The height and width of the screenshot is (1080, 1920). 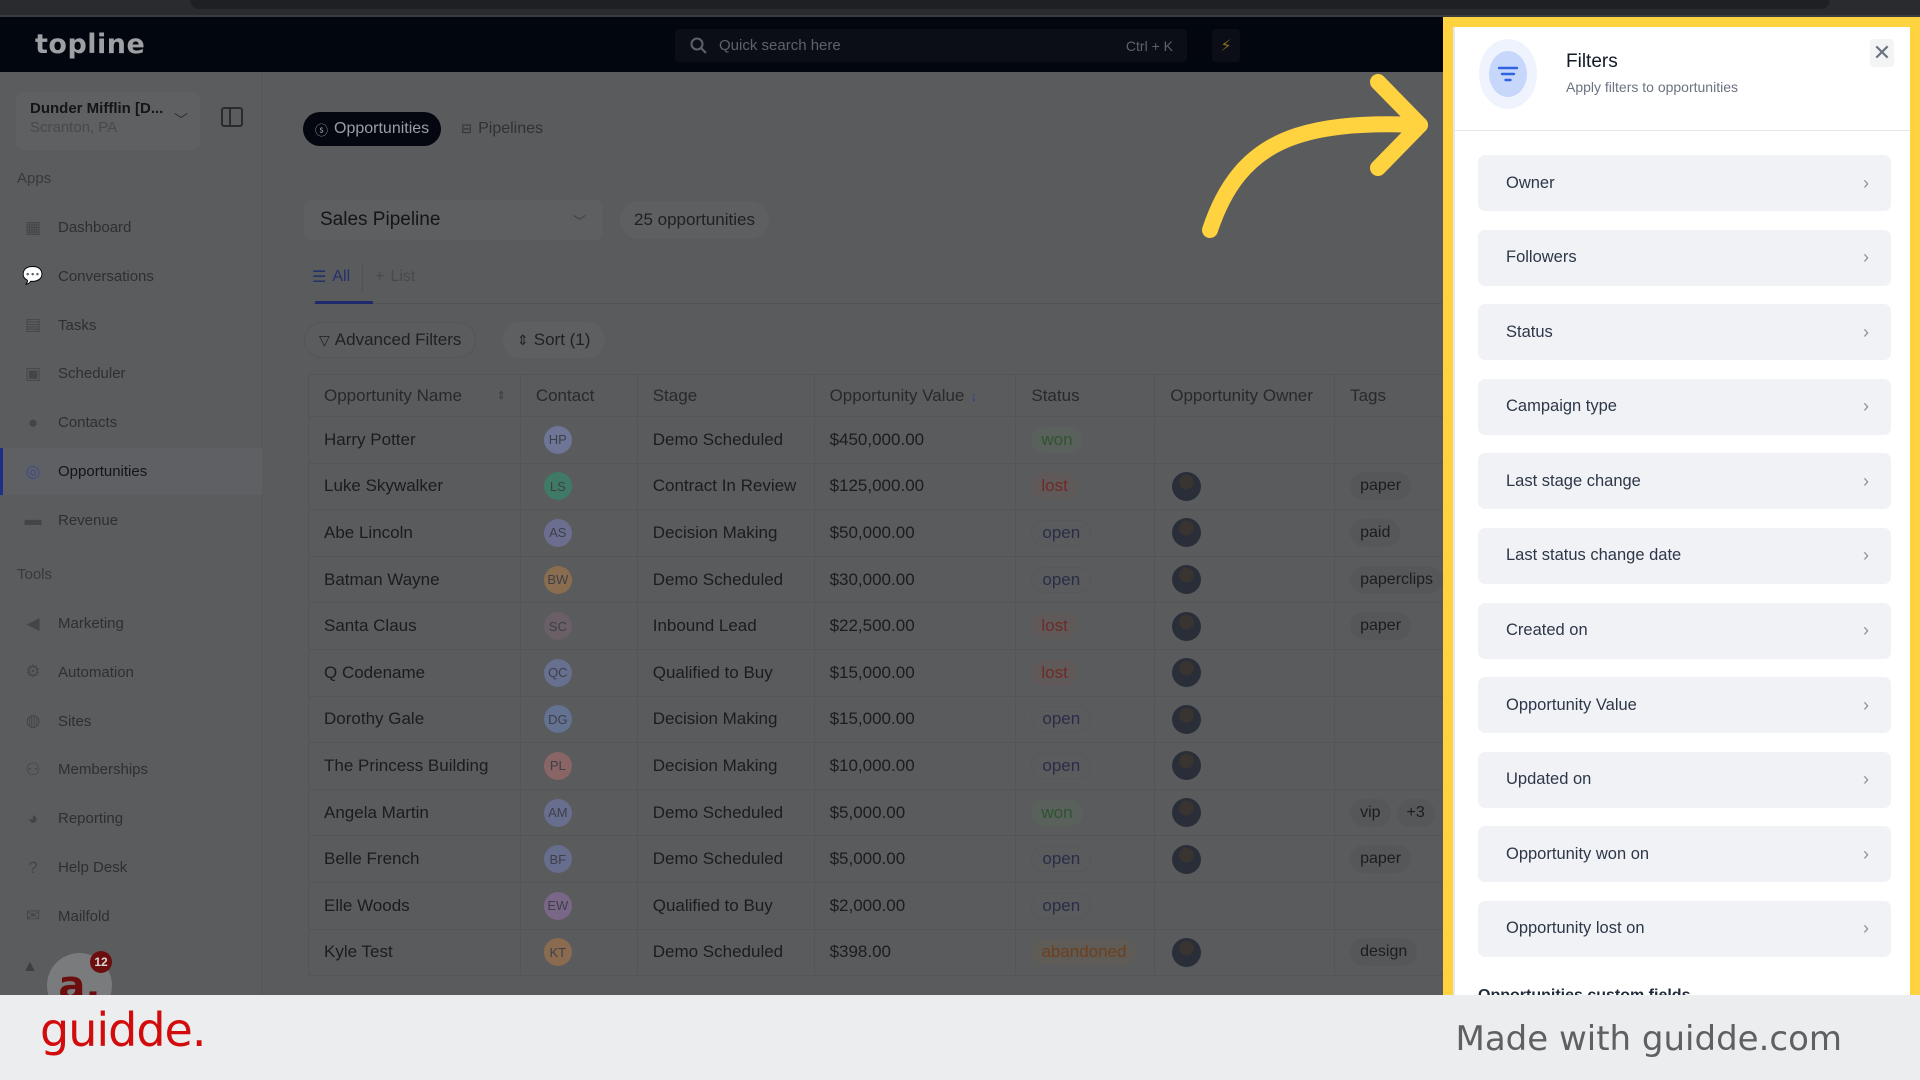 I want to click on cell-opportunity-name: Abe Lincoln, so click(x=415, y=533).